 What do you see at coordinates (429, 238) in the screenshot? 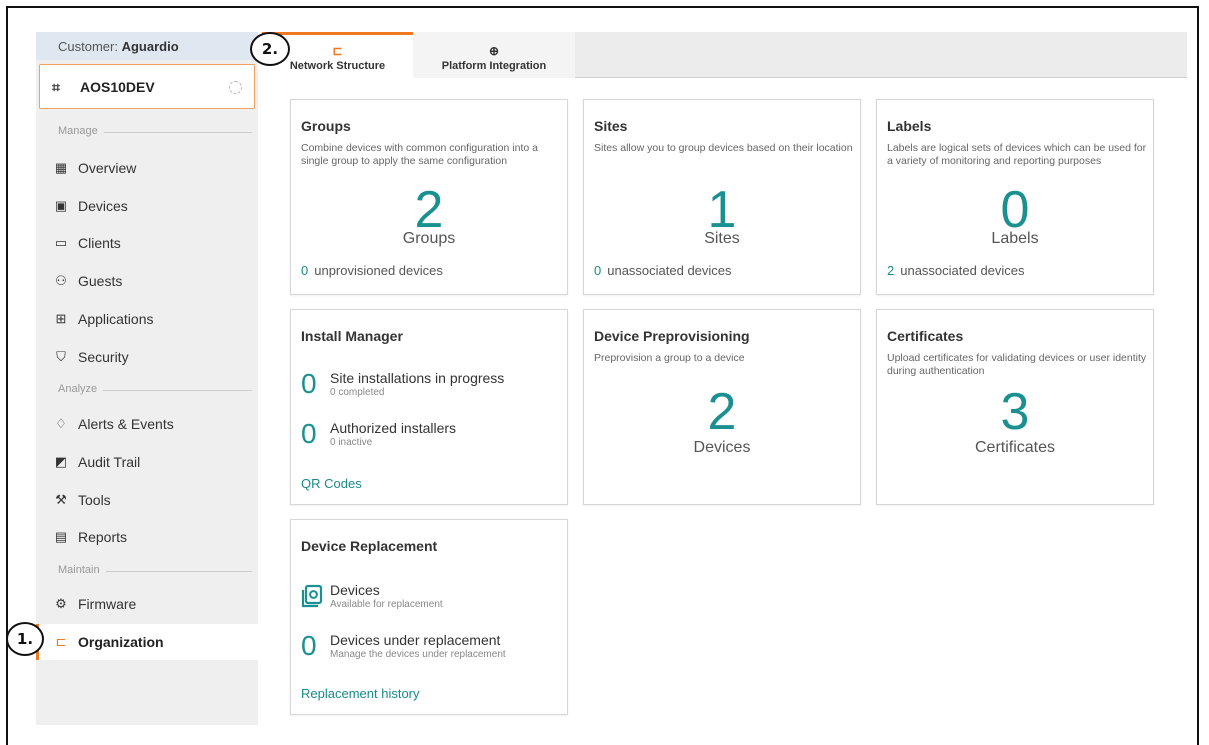
I see `group-count-label: Groups` at bounding box center [429, 238].